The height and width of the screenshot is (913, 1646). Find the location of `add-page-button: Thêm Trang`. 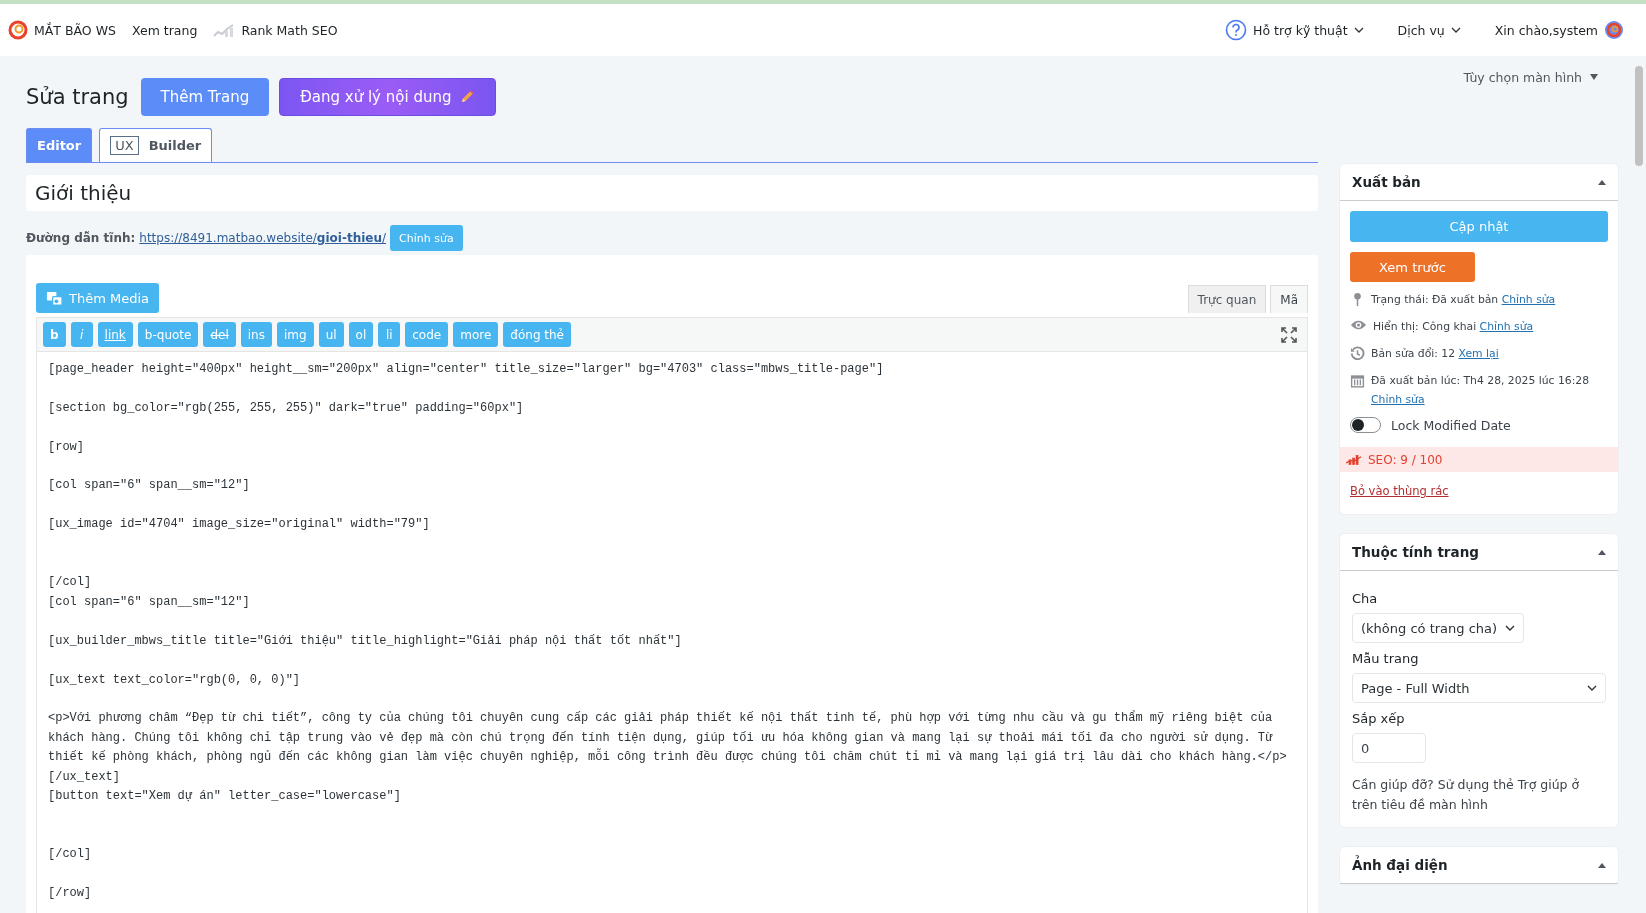

add-page-button: Thêm Trang is located at coordinates (205, 97).